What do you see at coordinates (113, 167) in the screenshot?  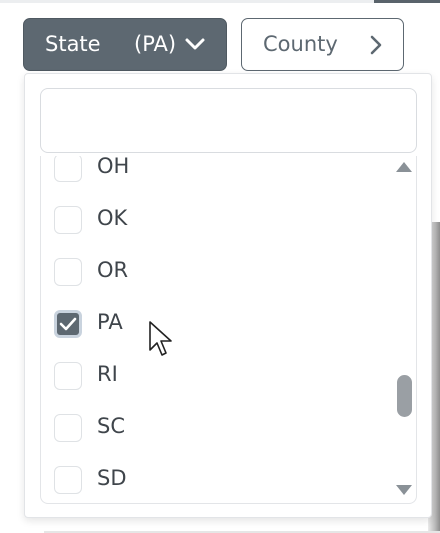 I see `state-option-label: OH` at bounding box center [113, 167].